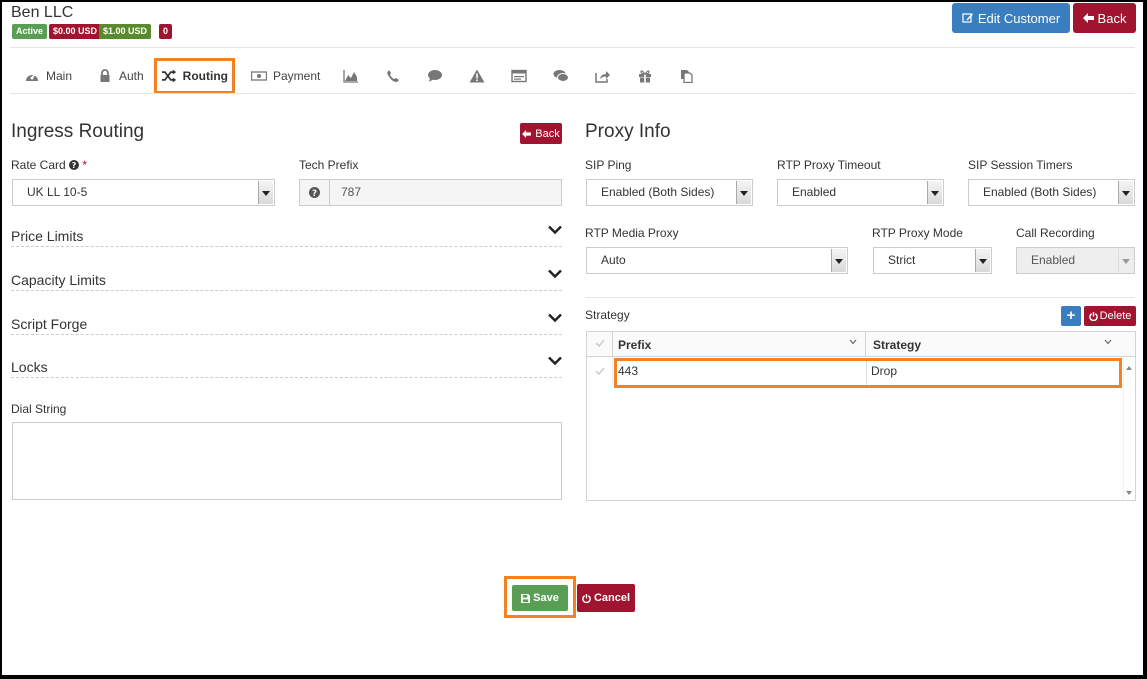 Image resolution: width=1147 pixels, height=679 pixels. Describe the element at coordinates (1110, 316) in the screenshot. I see `delete-strategy-button: Delete` at that location.